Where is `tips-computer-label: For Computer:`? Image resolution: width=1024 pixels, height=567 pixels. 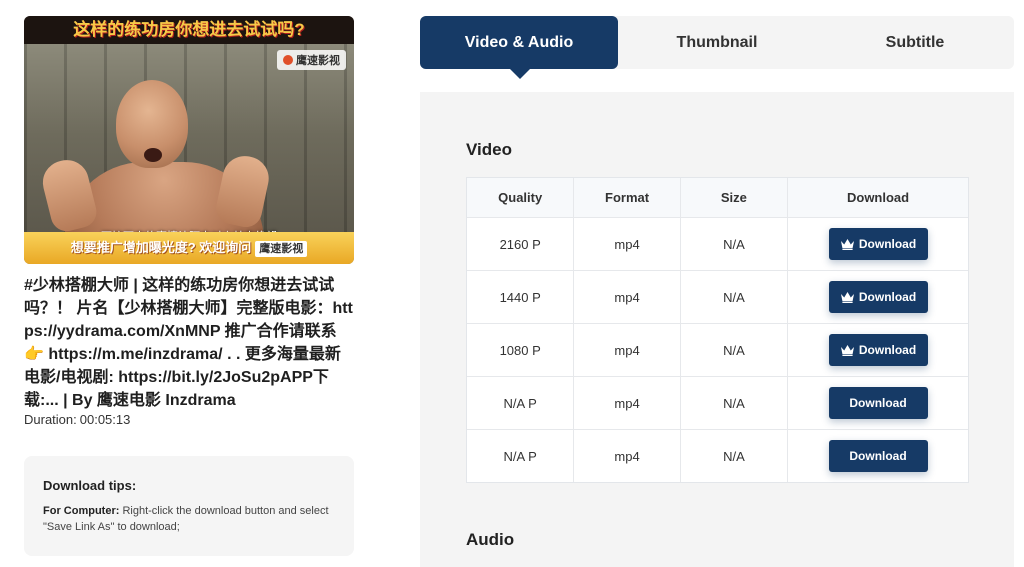 tips-computer-label: For Computer: is located at coordinates (81, 511).